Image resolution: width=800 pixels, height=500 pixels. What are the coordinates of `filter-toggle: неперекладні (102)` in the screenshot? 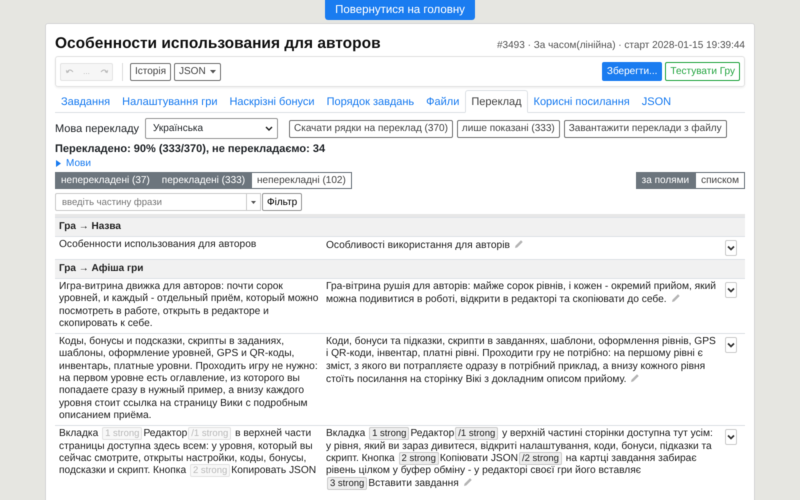 It's located at (301, 180).